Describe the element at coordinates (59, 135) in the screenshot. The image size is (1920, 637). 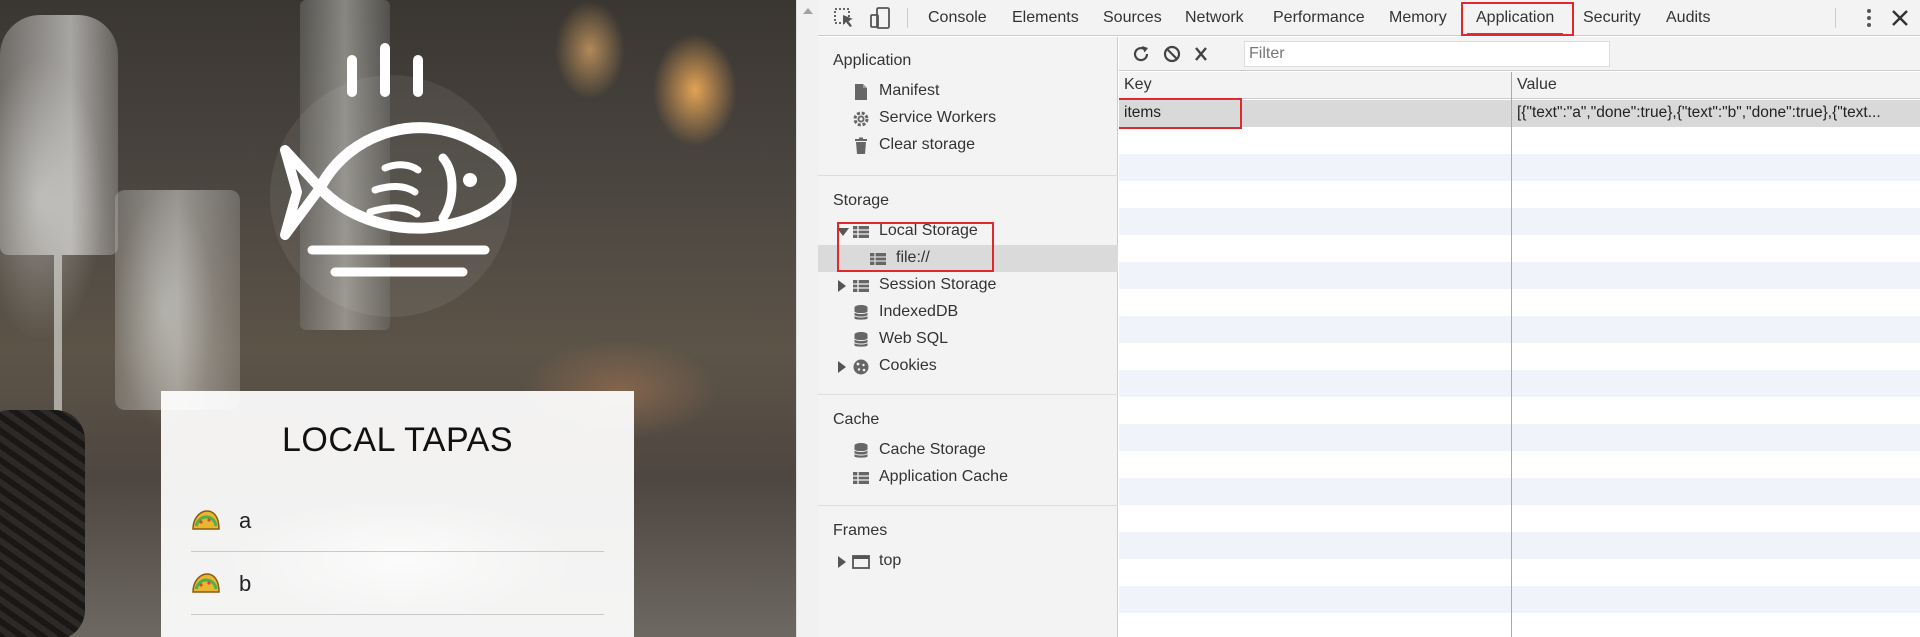
I see `wine-glass-photo` at that location.